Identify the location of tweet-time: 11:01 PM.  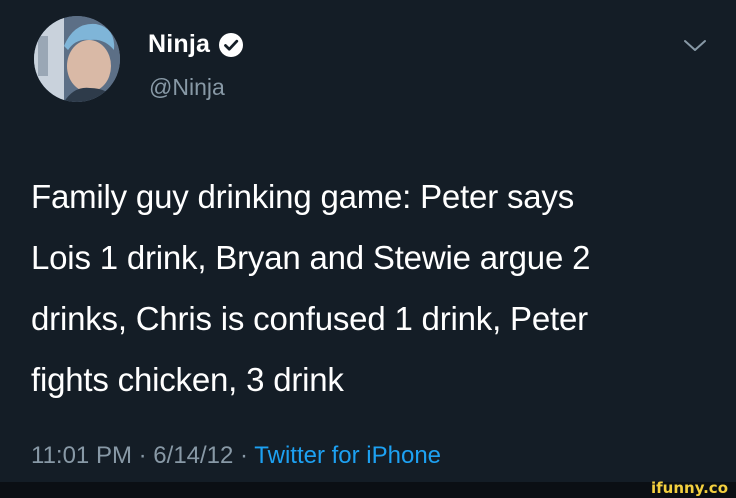
(81, 455).